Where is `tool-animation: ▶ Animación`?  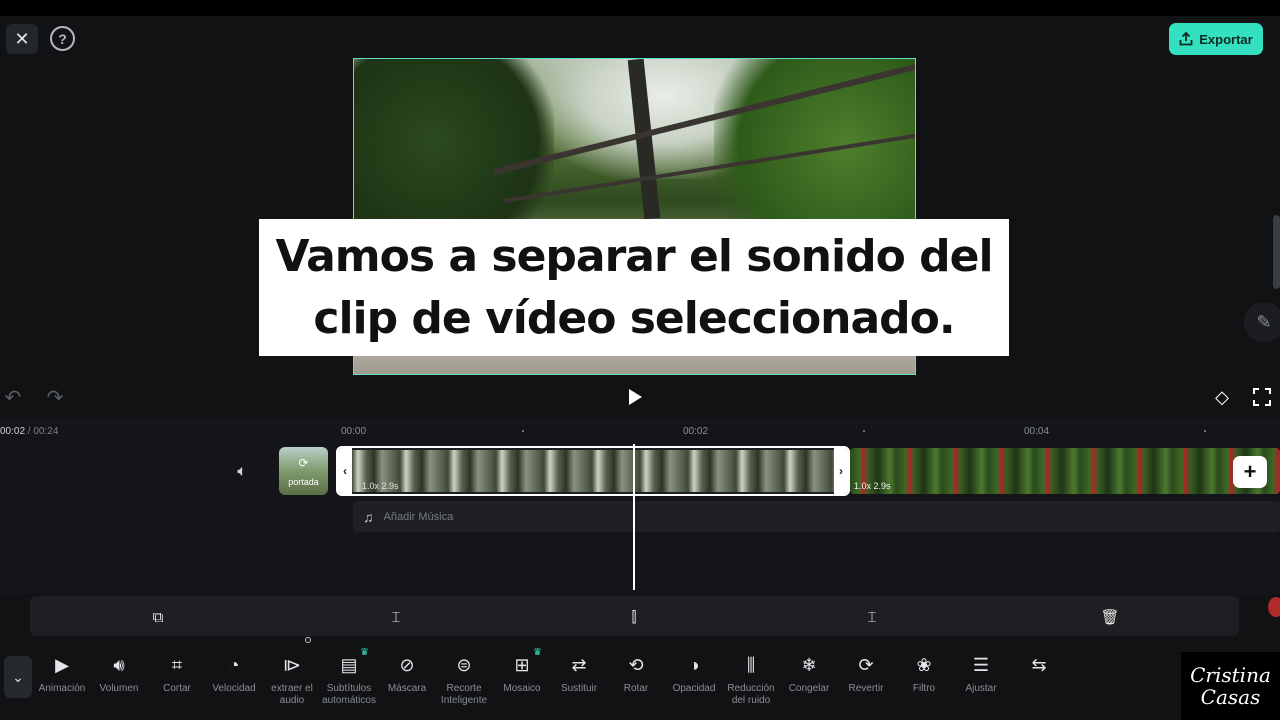
tool-animation: ▶ Animación is located at coordinates (62, 682).